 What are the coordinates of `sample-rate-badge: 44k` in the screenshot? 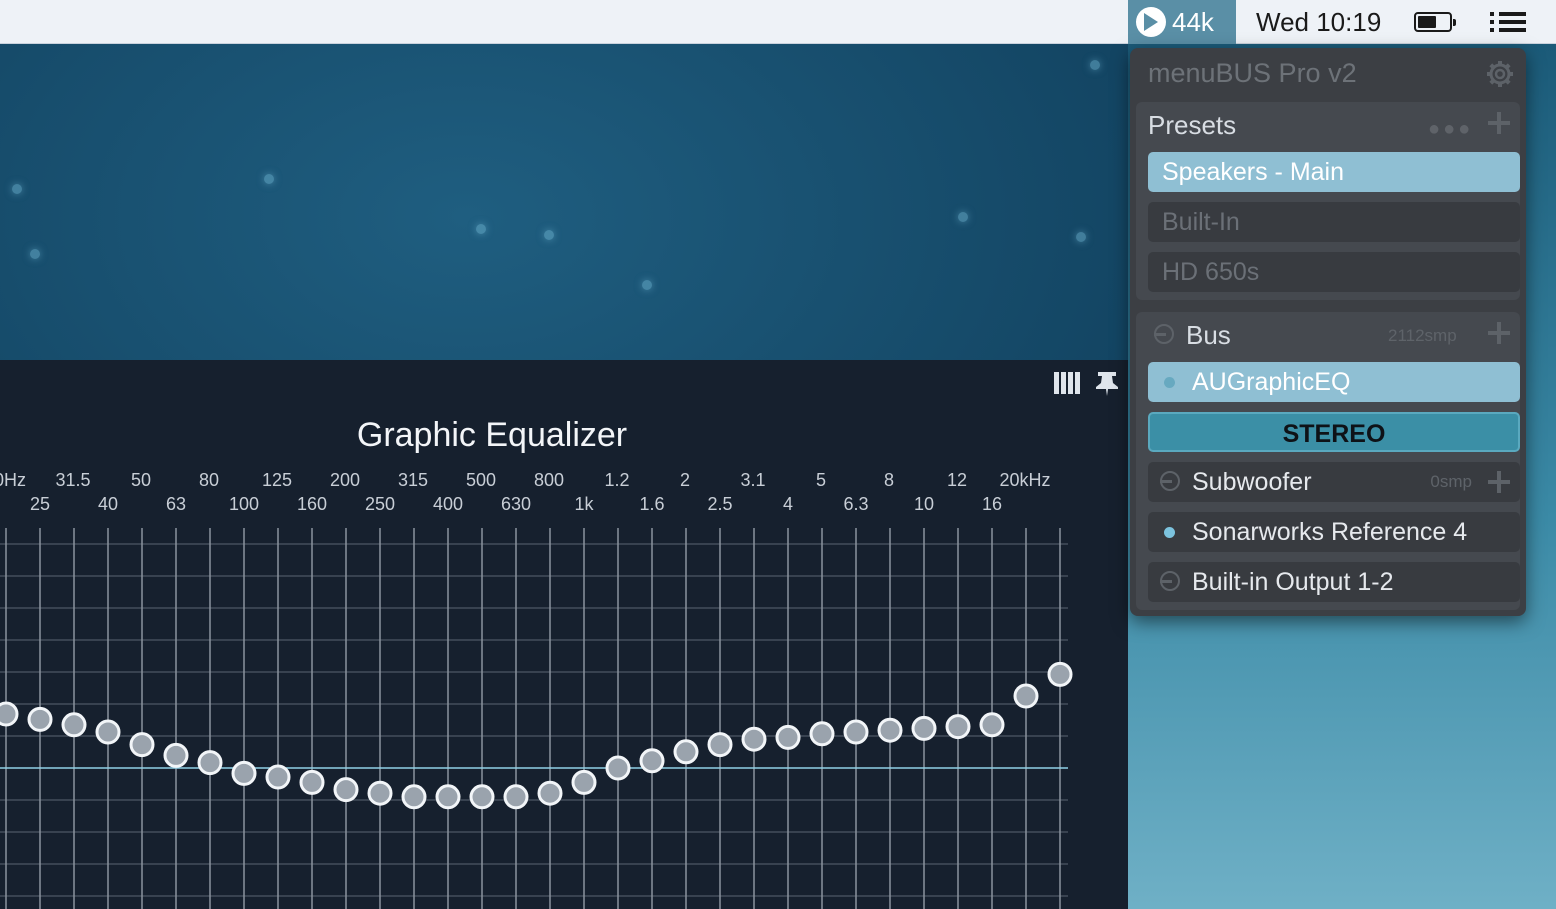 It's located at (1193, 21).